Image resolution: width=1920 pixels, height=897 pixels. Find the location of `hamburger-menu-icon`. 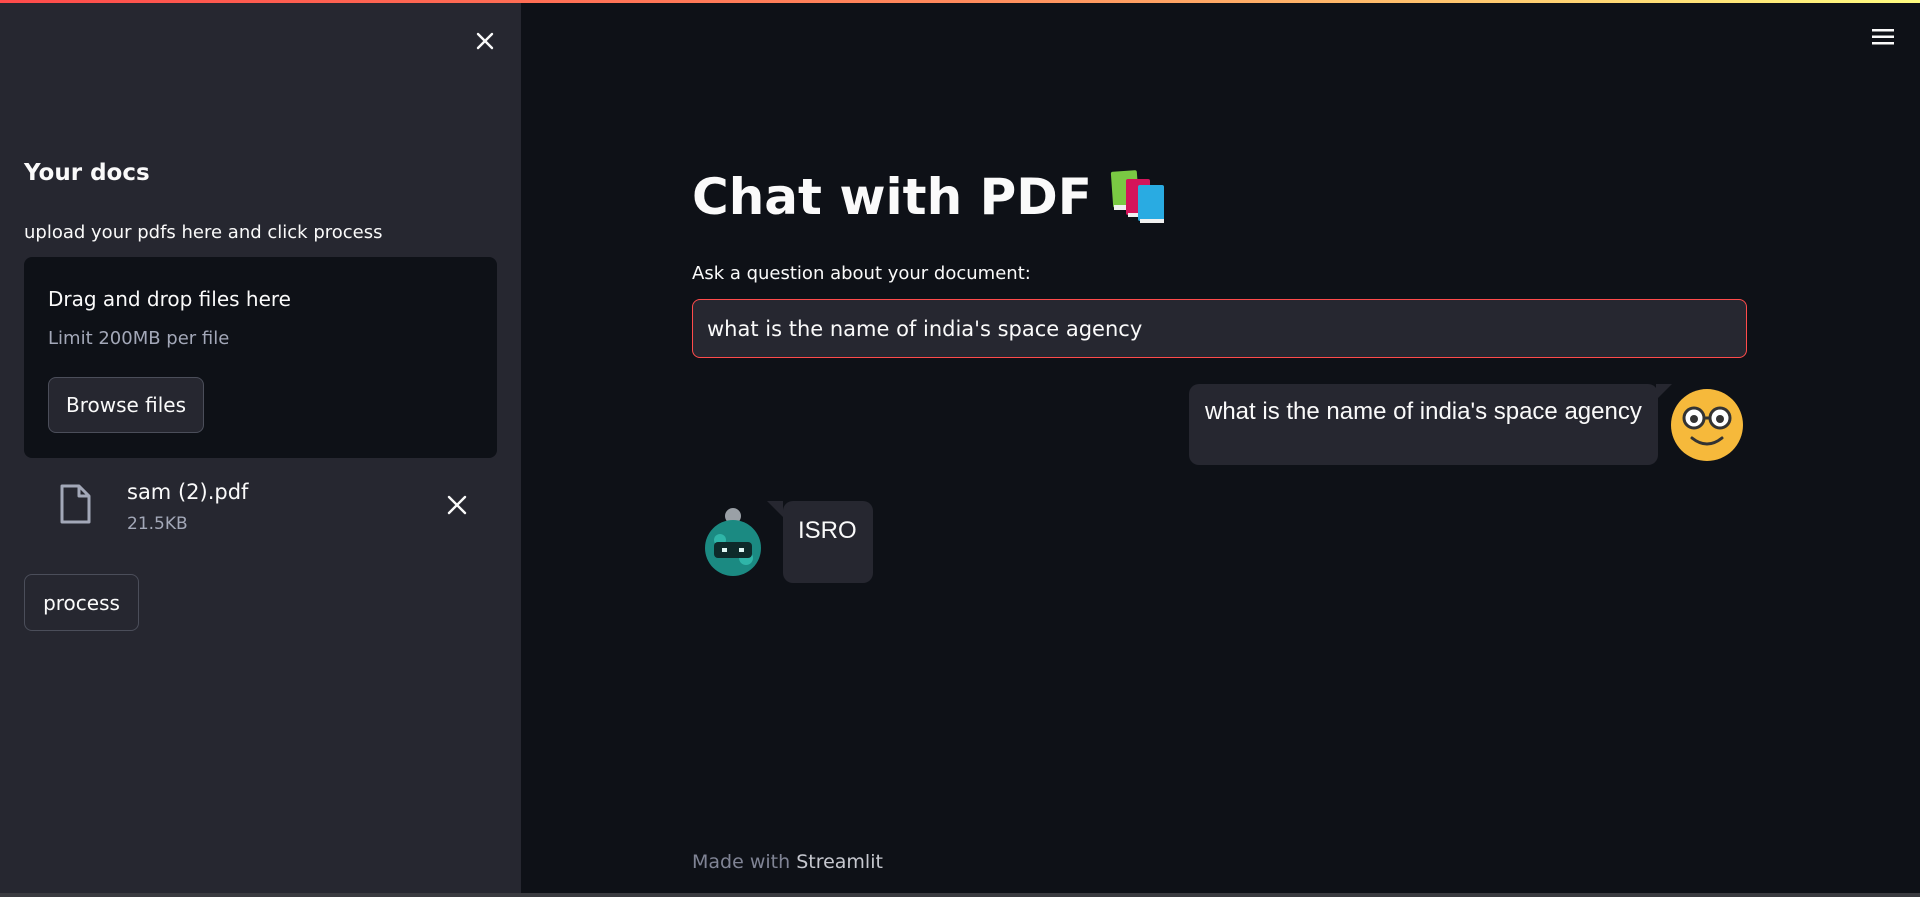

hamburger-menu-icon is located at coordinates (1883, 37).